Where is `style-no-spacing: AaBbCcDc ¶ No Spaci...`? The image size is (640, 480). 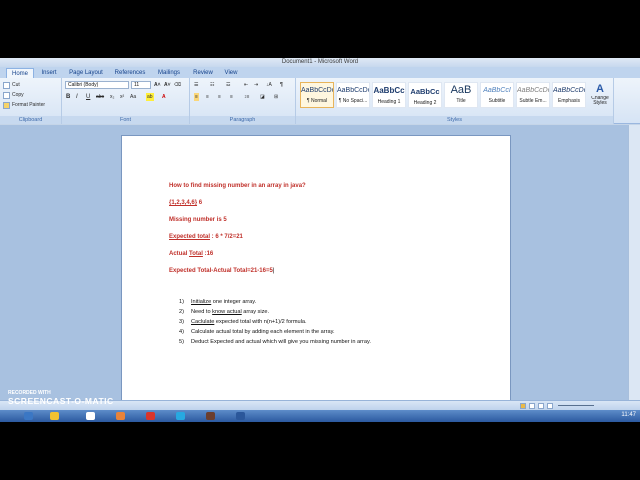
style-no-spacing: AaBbCcDc ¶ No Spaci... is located at coordinates (353, 95).